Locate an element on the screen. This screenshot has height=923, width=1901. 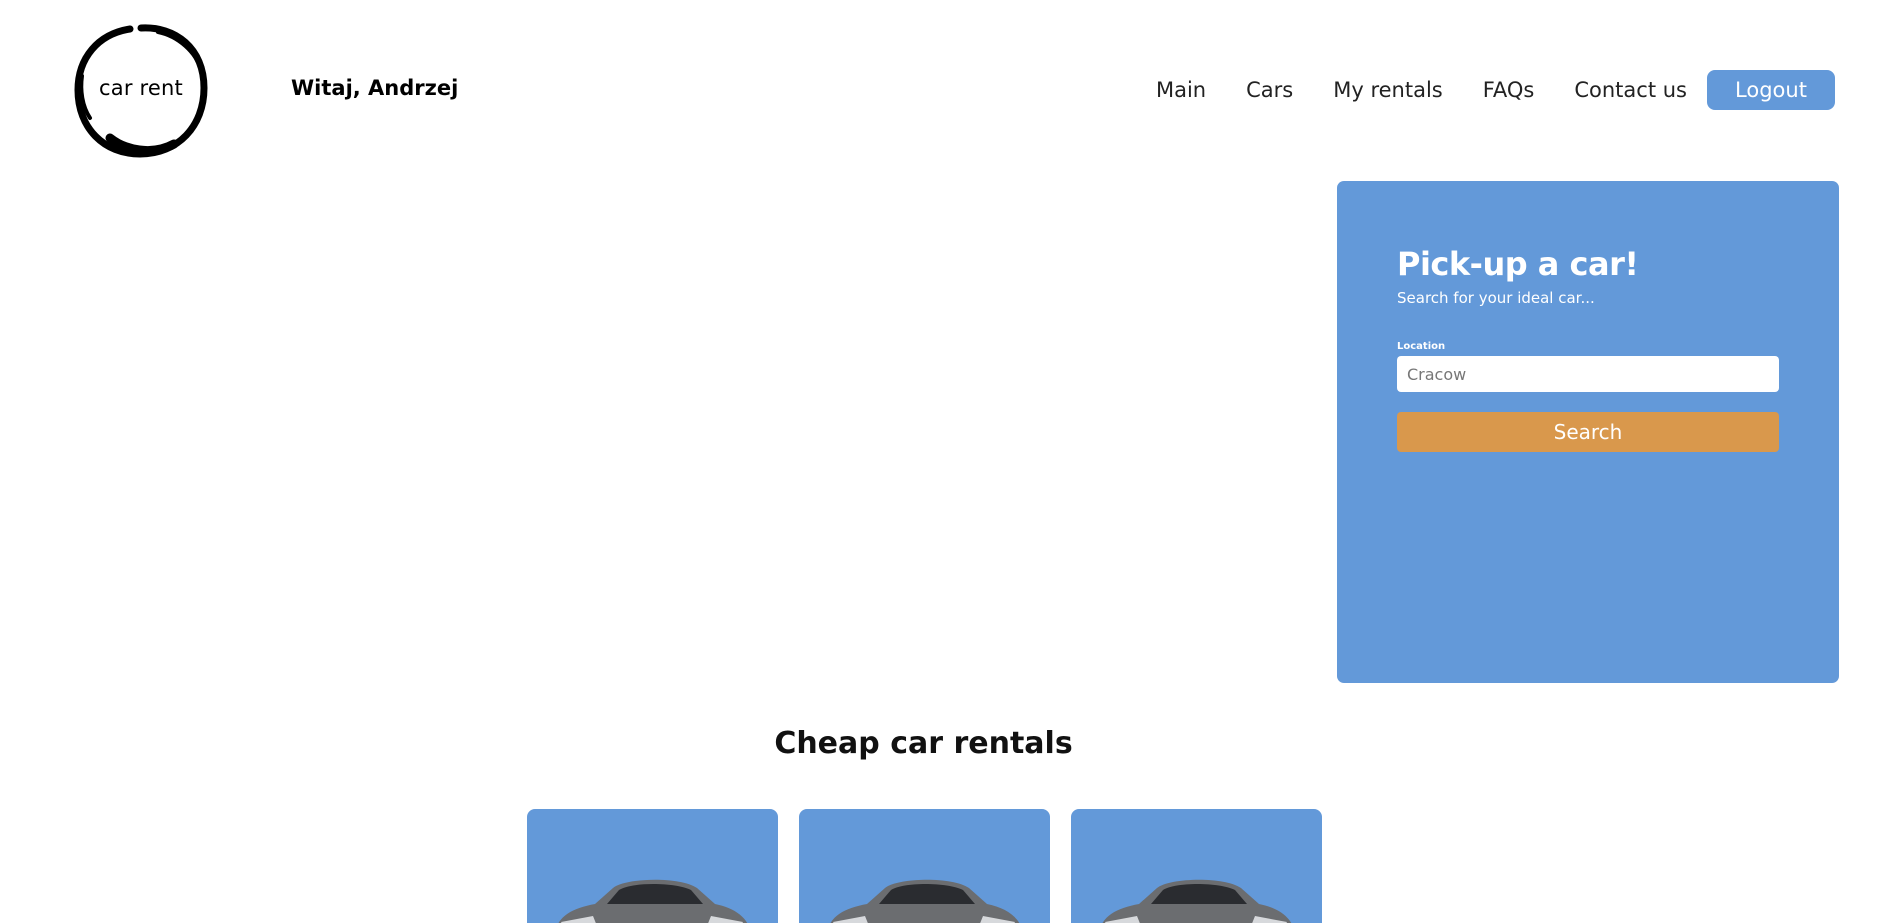
location-input is located at coordinates (1588, 374).